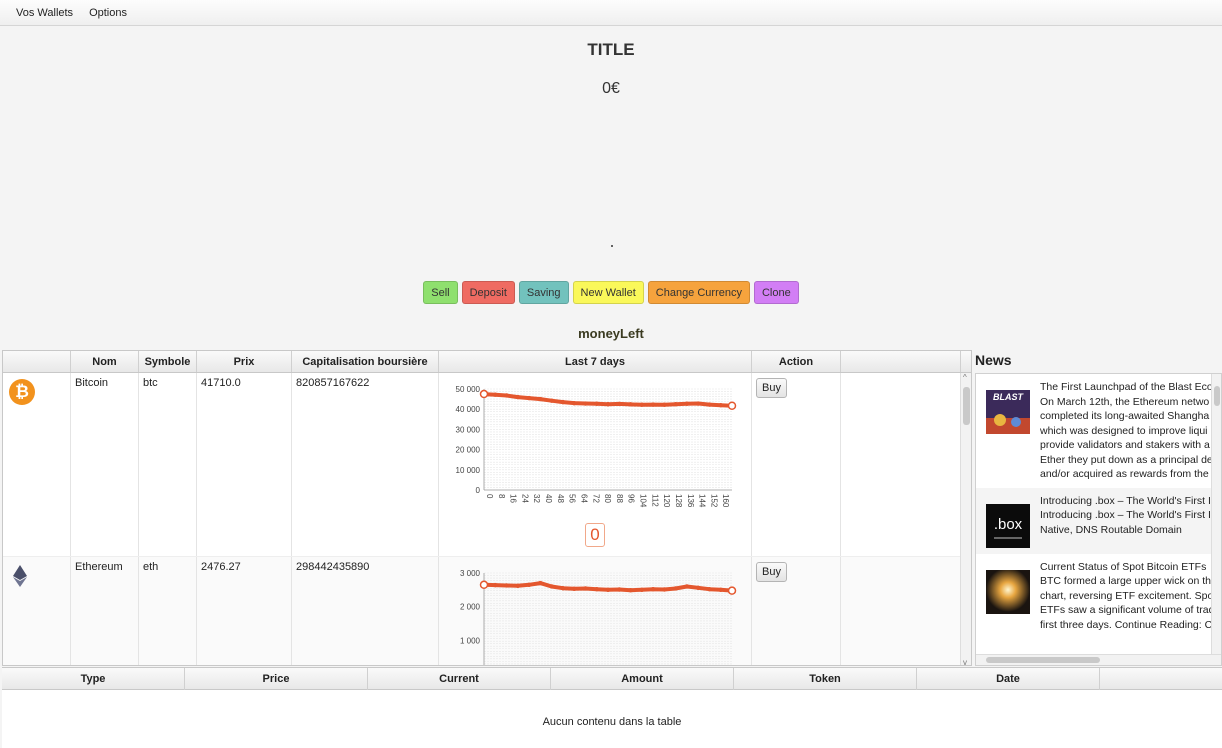  What do you see at coordinates (488, 292) in the screenshot?
I see `deposit-button: Deposit` at bounding box center [488, 292].